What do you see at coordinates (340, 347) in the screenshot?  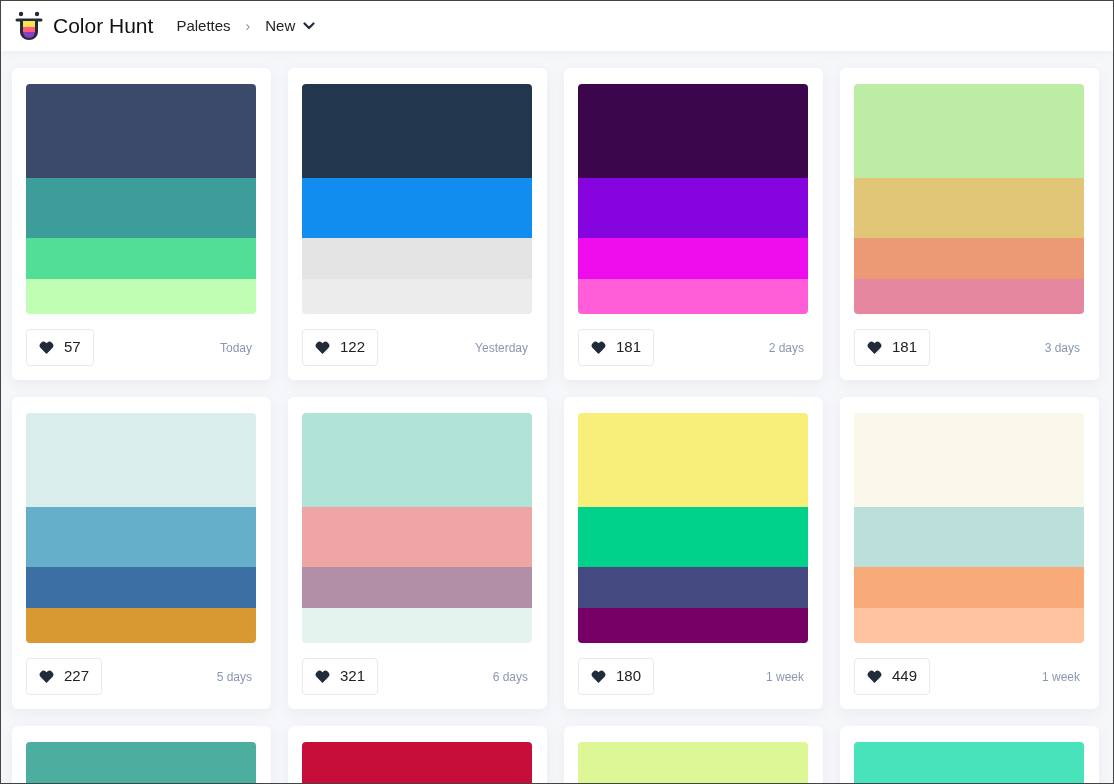 I see `like-button: 122` at bounding box center [340, 347].